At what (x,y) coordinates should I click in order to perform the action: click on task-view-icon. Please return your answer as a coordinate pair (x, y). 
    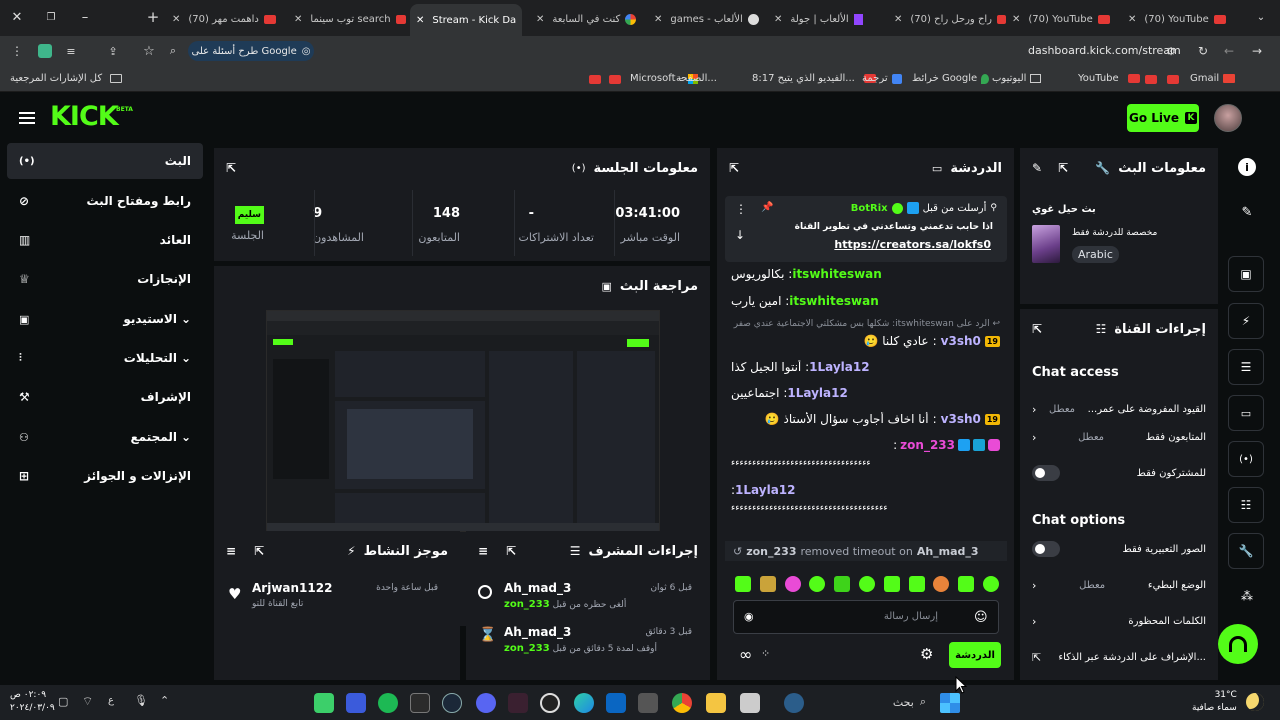
    Looking at the image, I should click on (750, 703).